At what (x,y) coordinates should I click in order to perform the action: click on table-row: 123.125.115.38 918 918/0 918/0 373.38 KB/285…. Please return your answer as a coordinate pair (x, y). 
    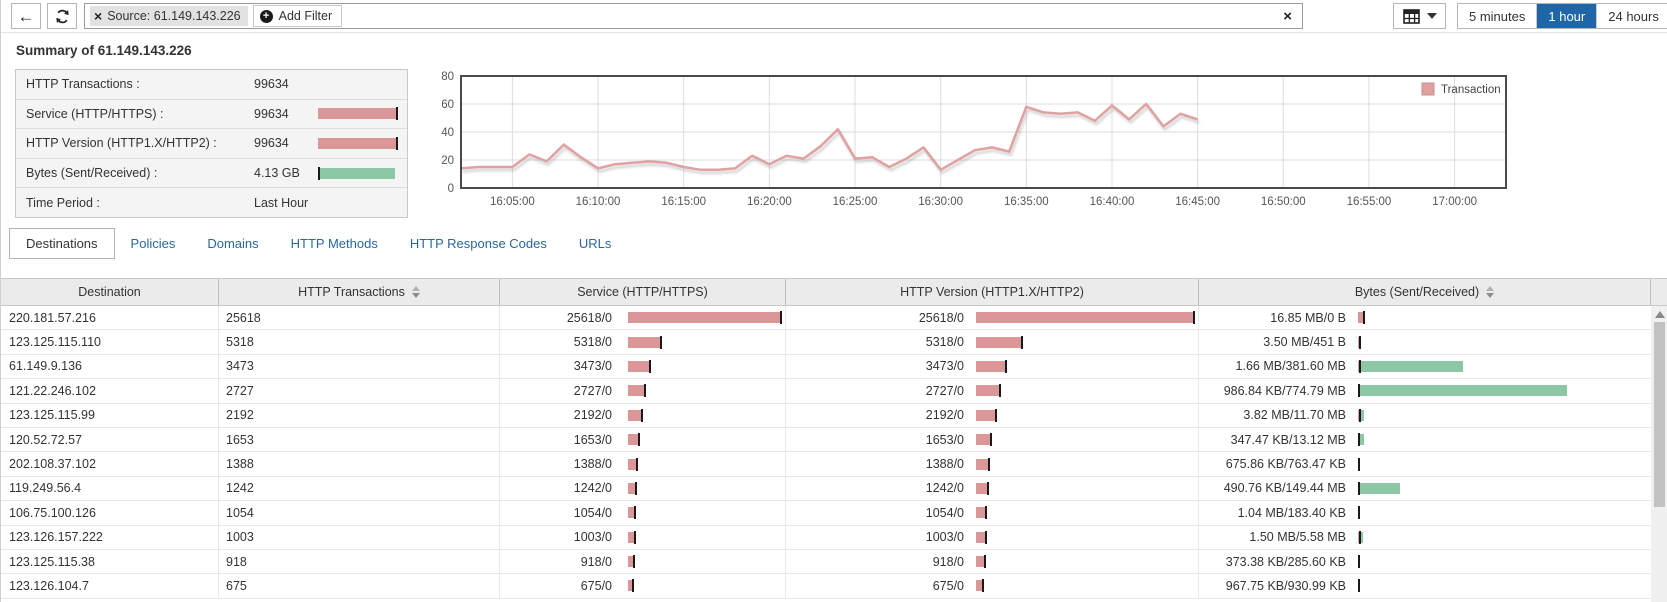
    Looking at the image, I should click on (826, 562).